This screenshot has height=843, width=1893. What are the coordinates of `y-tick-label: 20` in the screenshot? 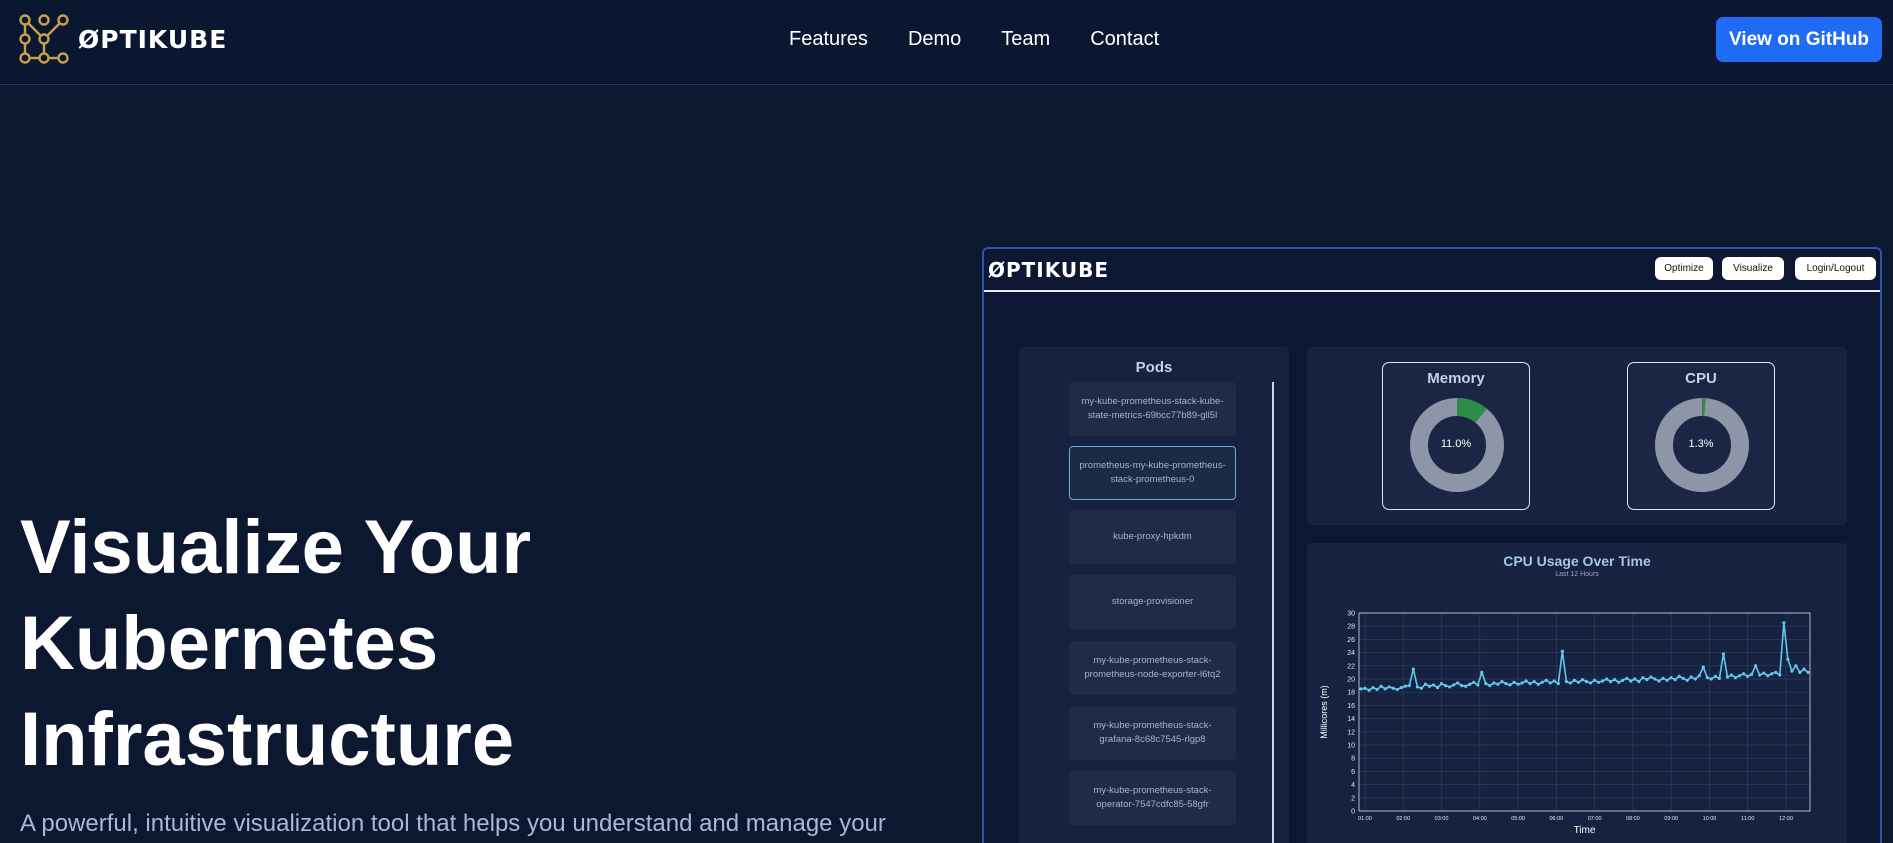 It's located at (1351, 680).